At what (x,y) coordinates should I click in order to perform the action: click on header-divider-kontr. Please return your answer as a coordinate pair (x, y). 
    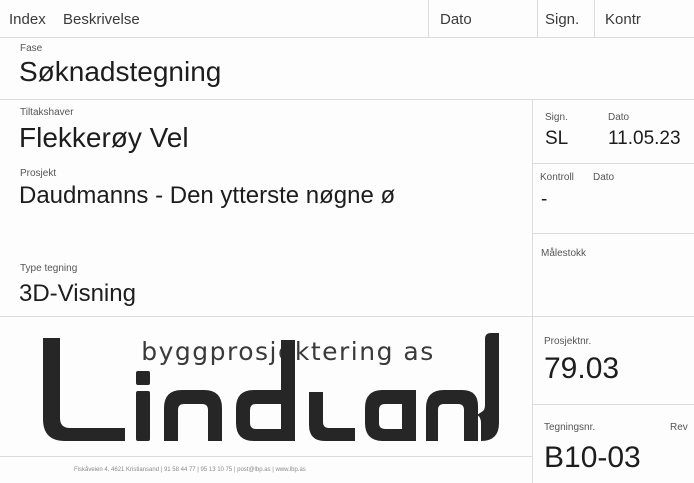
    Looking at the image, I should click on (594, 18).